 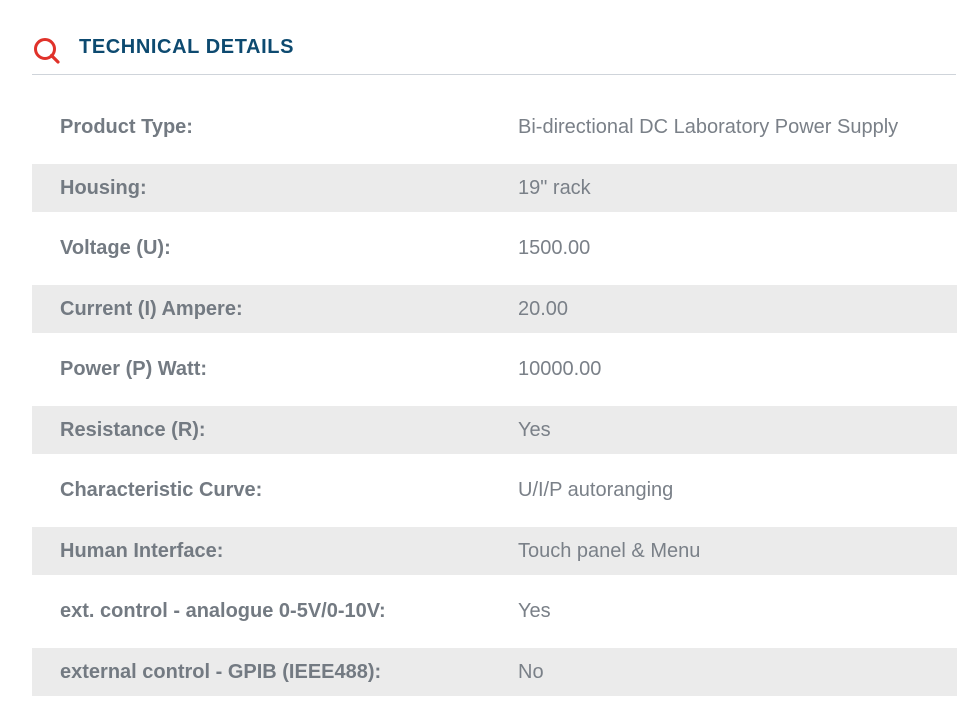 What do you see at coordinates (554, 248) in the screenshot?
I see `detail-value: 1500.00` at bounding box center [554, 248].